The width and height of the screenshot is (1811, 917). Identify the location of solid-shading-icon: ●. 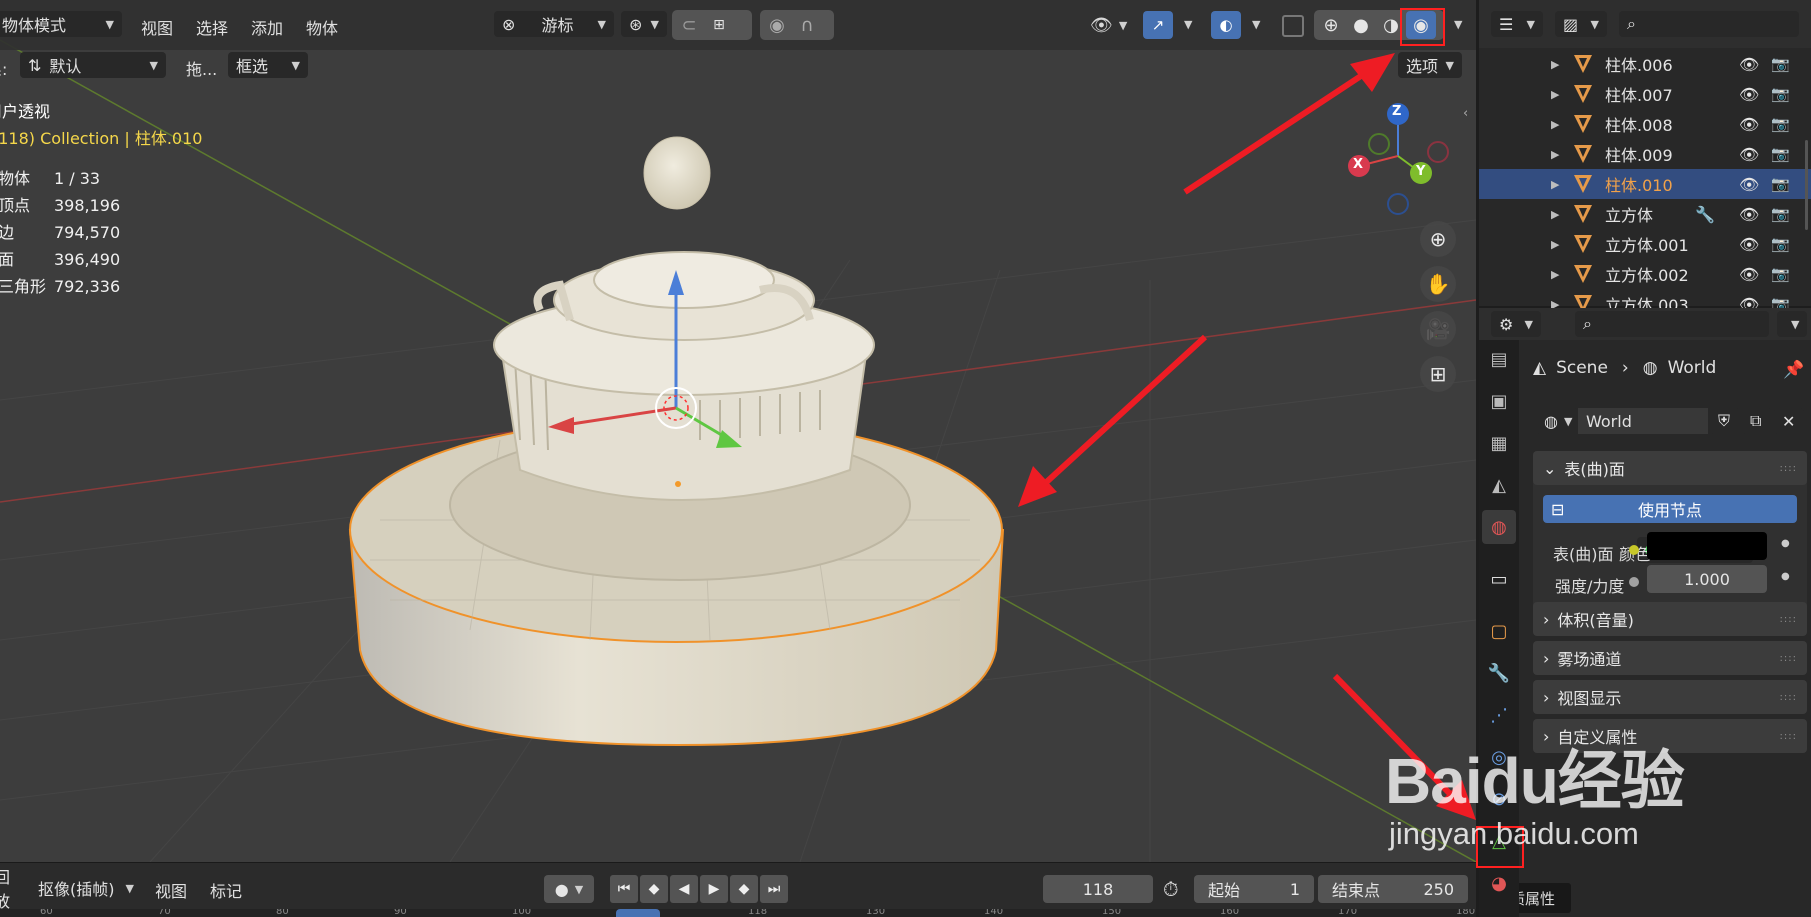
(1361, 25).